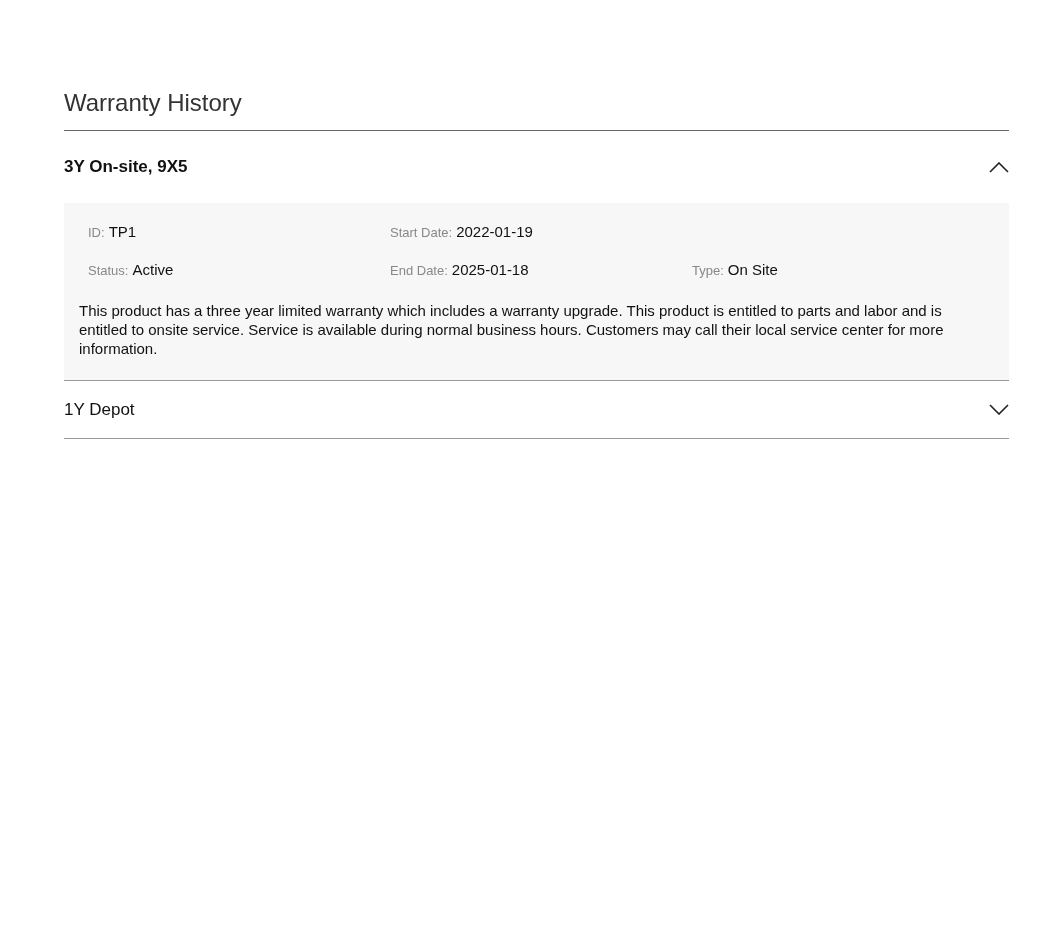  I want to click on field-label: ID:, so click(96, 233).